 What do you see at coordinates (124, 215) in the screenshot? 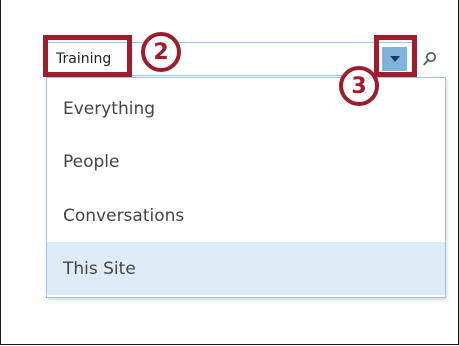
I see `menu-item-label: Conversations` at bounding box center [124, 215].